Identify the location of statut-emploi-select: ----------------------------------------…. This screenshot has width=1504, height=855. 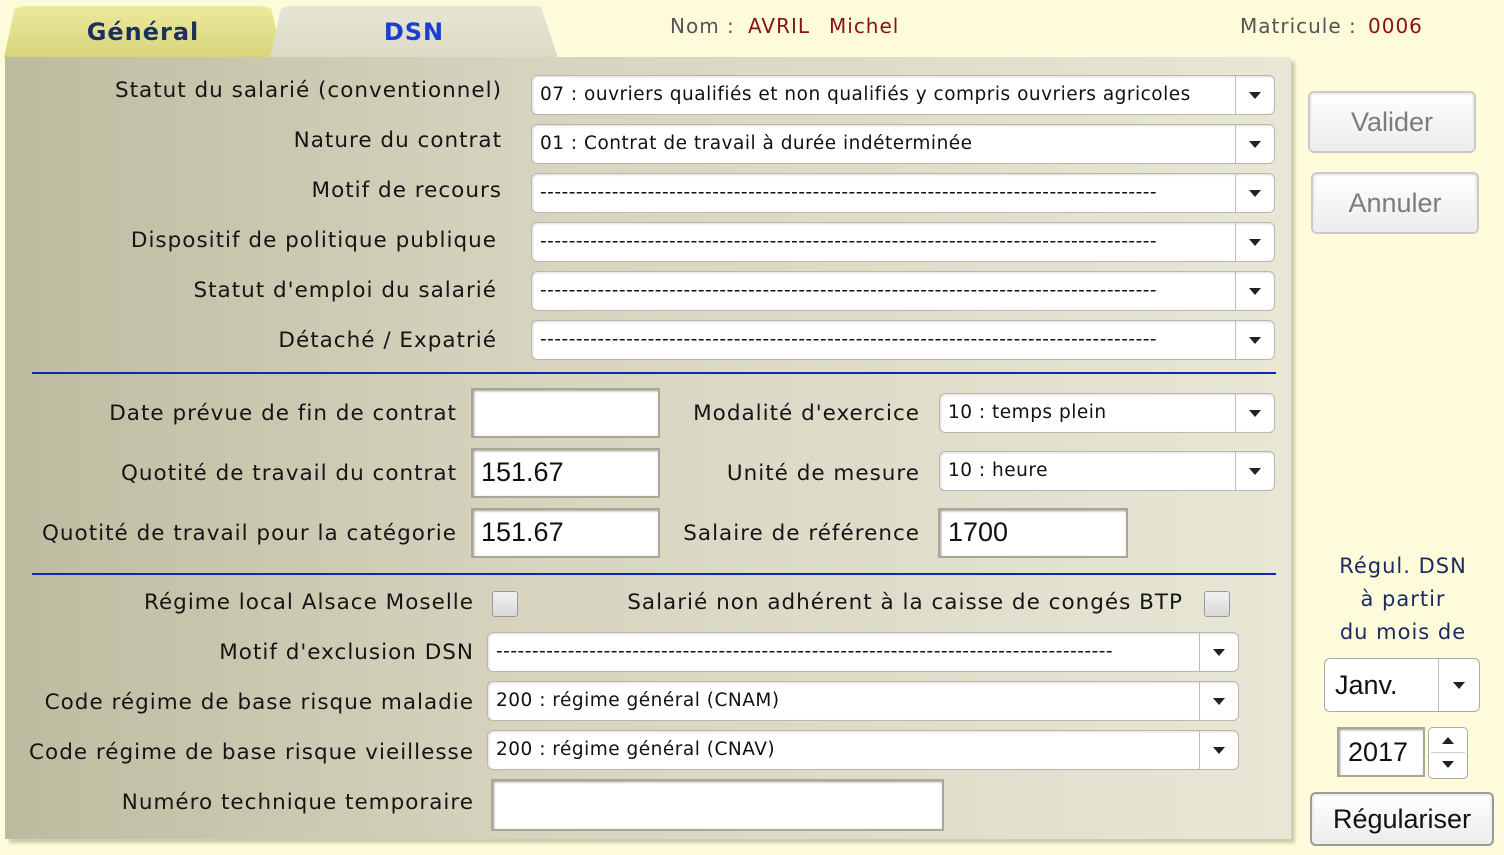
(903, 291).